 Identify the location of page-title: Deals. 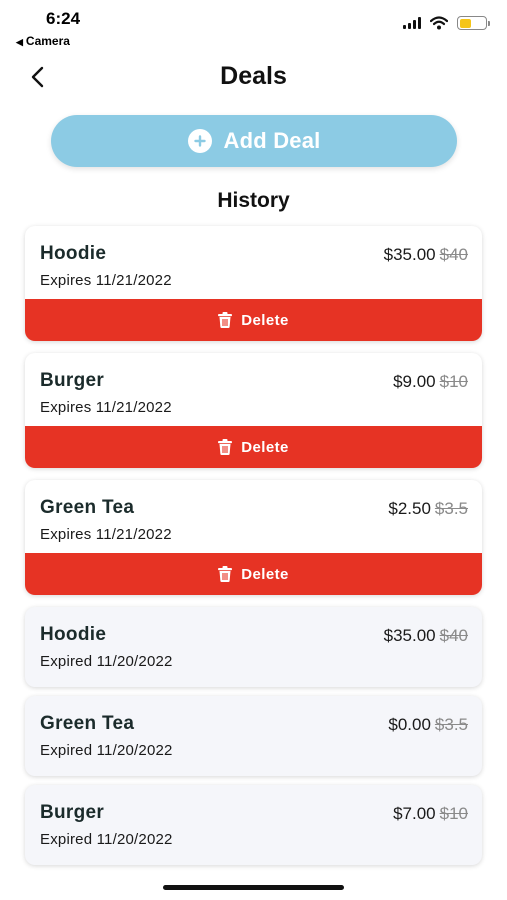
(253, 76).